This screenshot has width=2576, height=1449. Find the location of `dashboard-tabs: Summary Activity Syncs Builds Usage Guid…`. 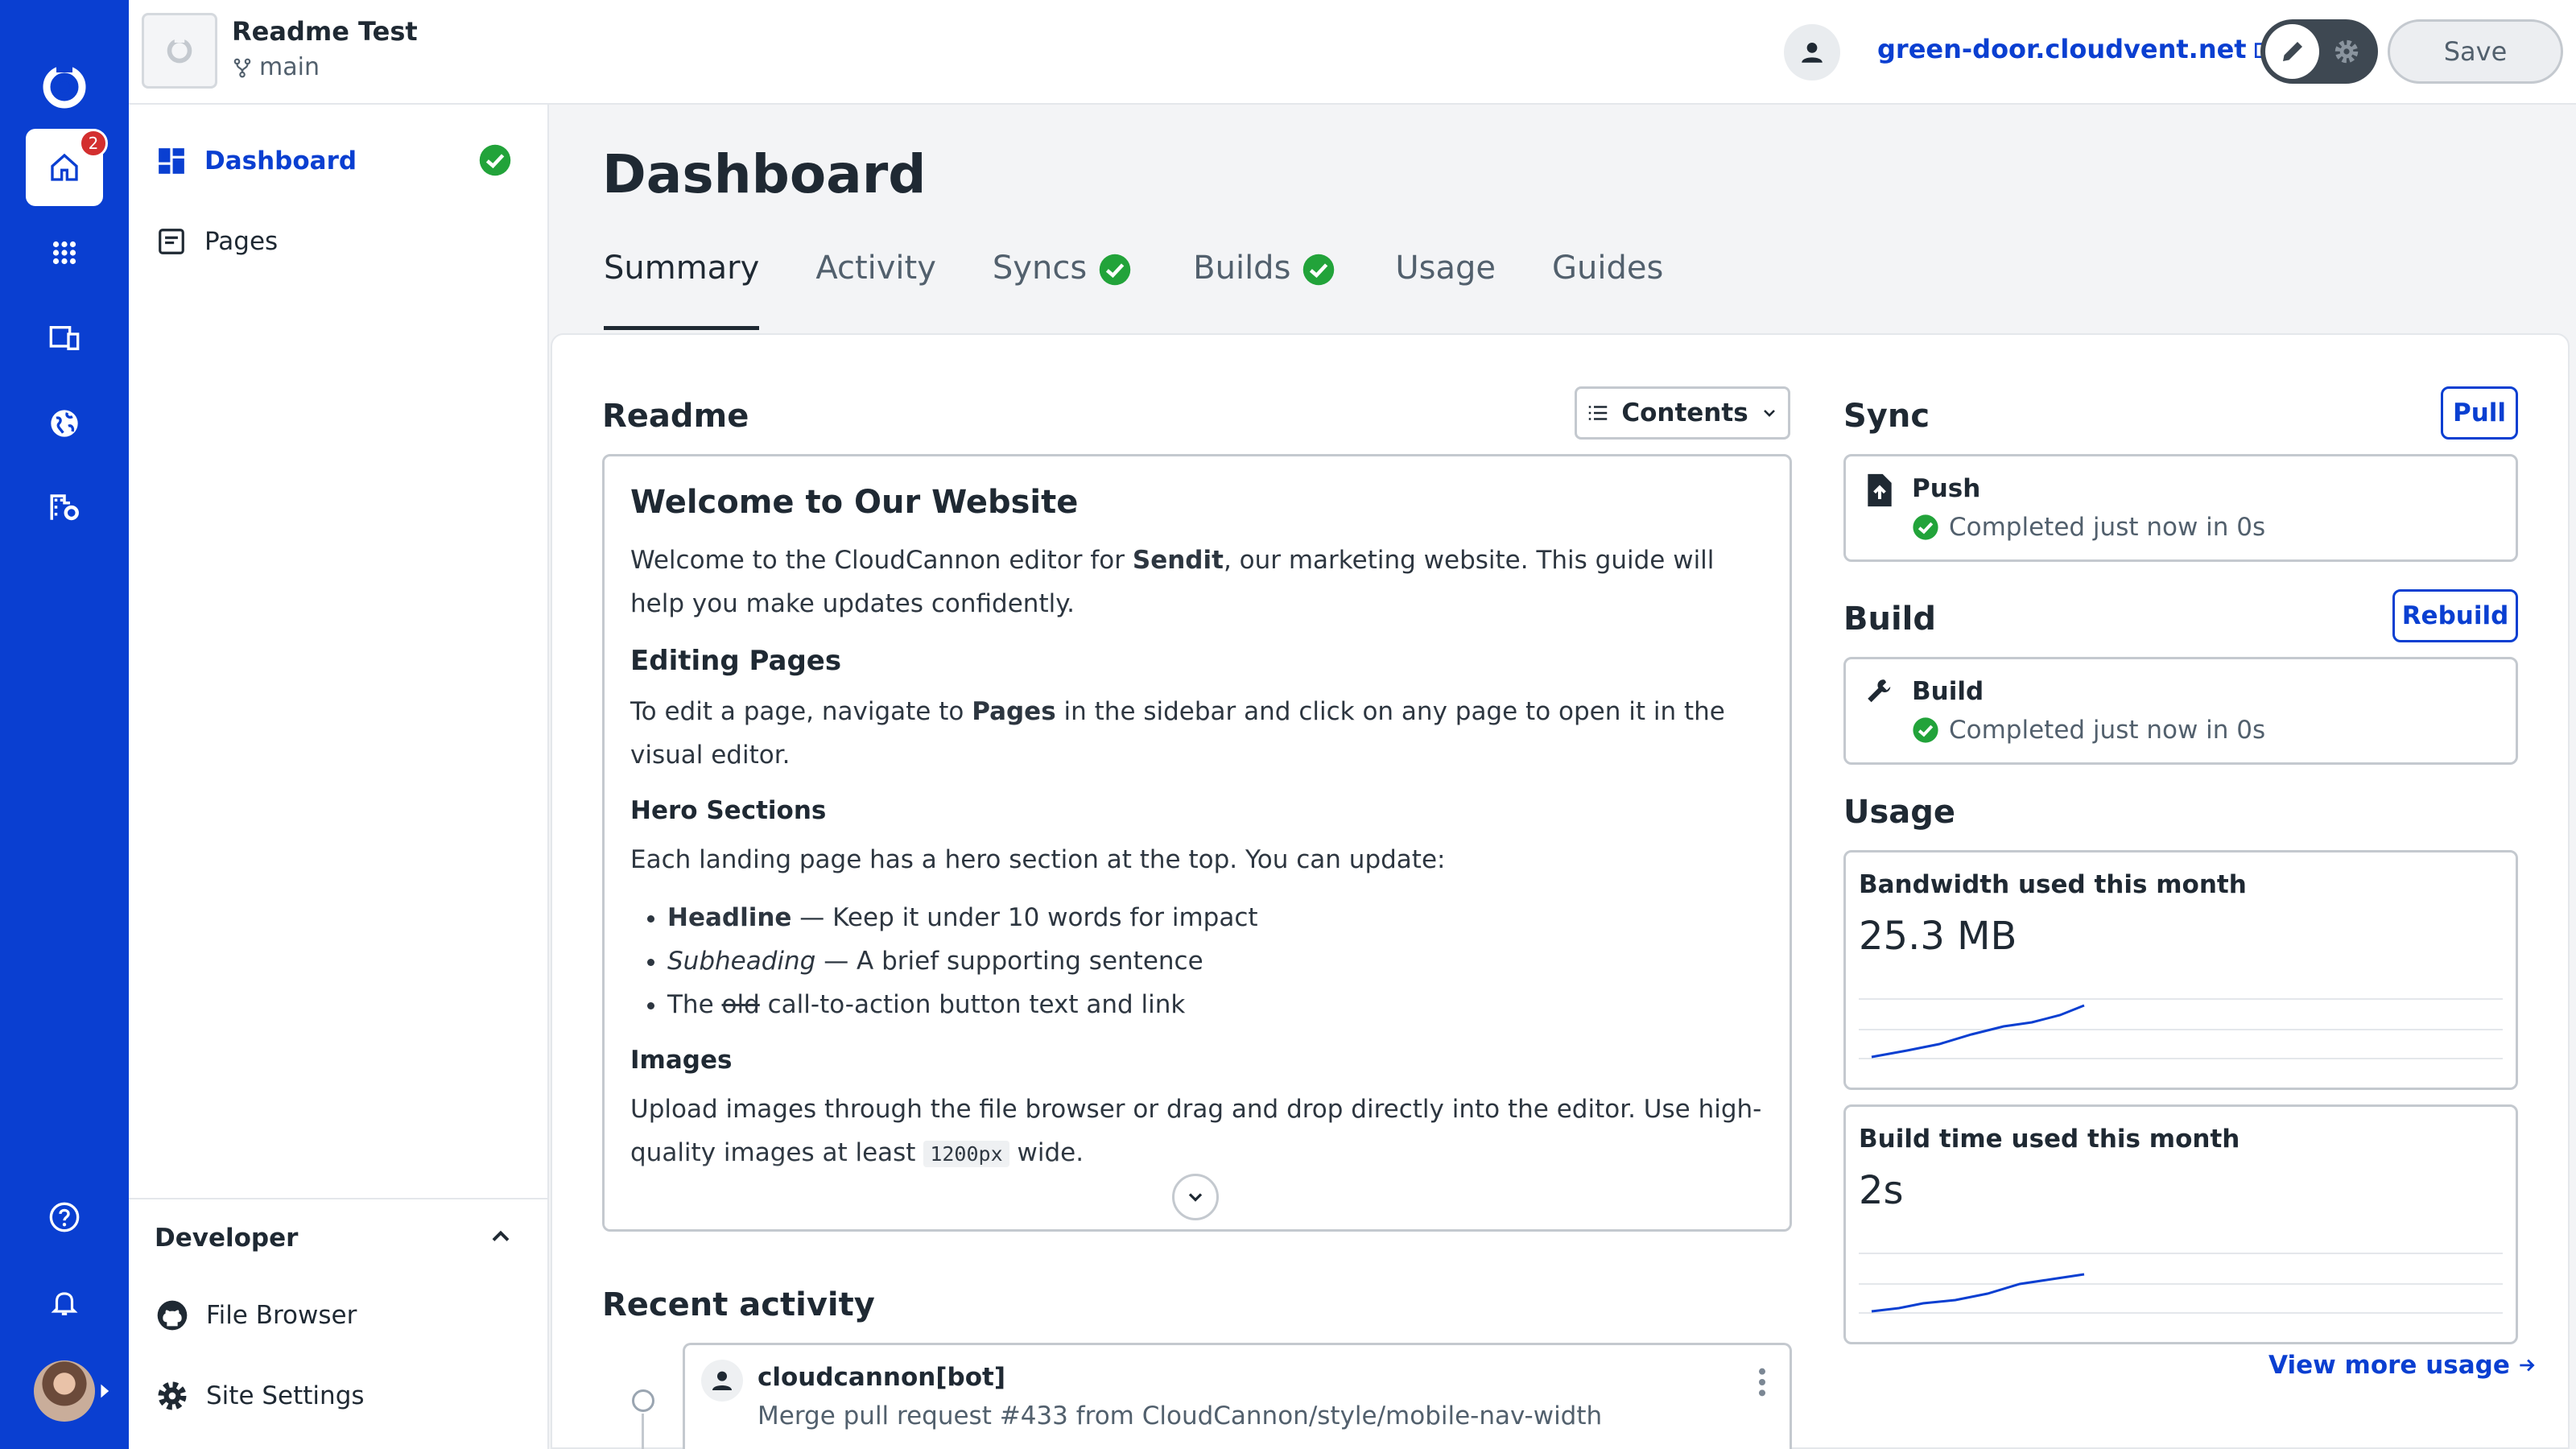

dashboard-tabs: Summary Activity Syncs Builds Usage Guid… is located at coordinates (1133, 290).